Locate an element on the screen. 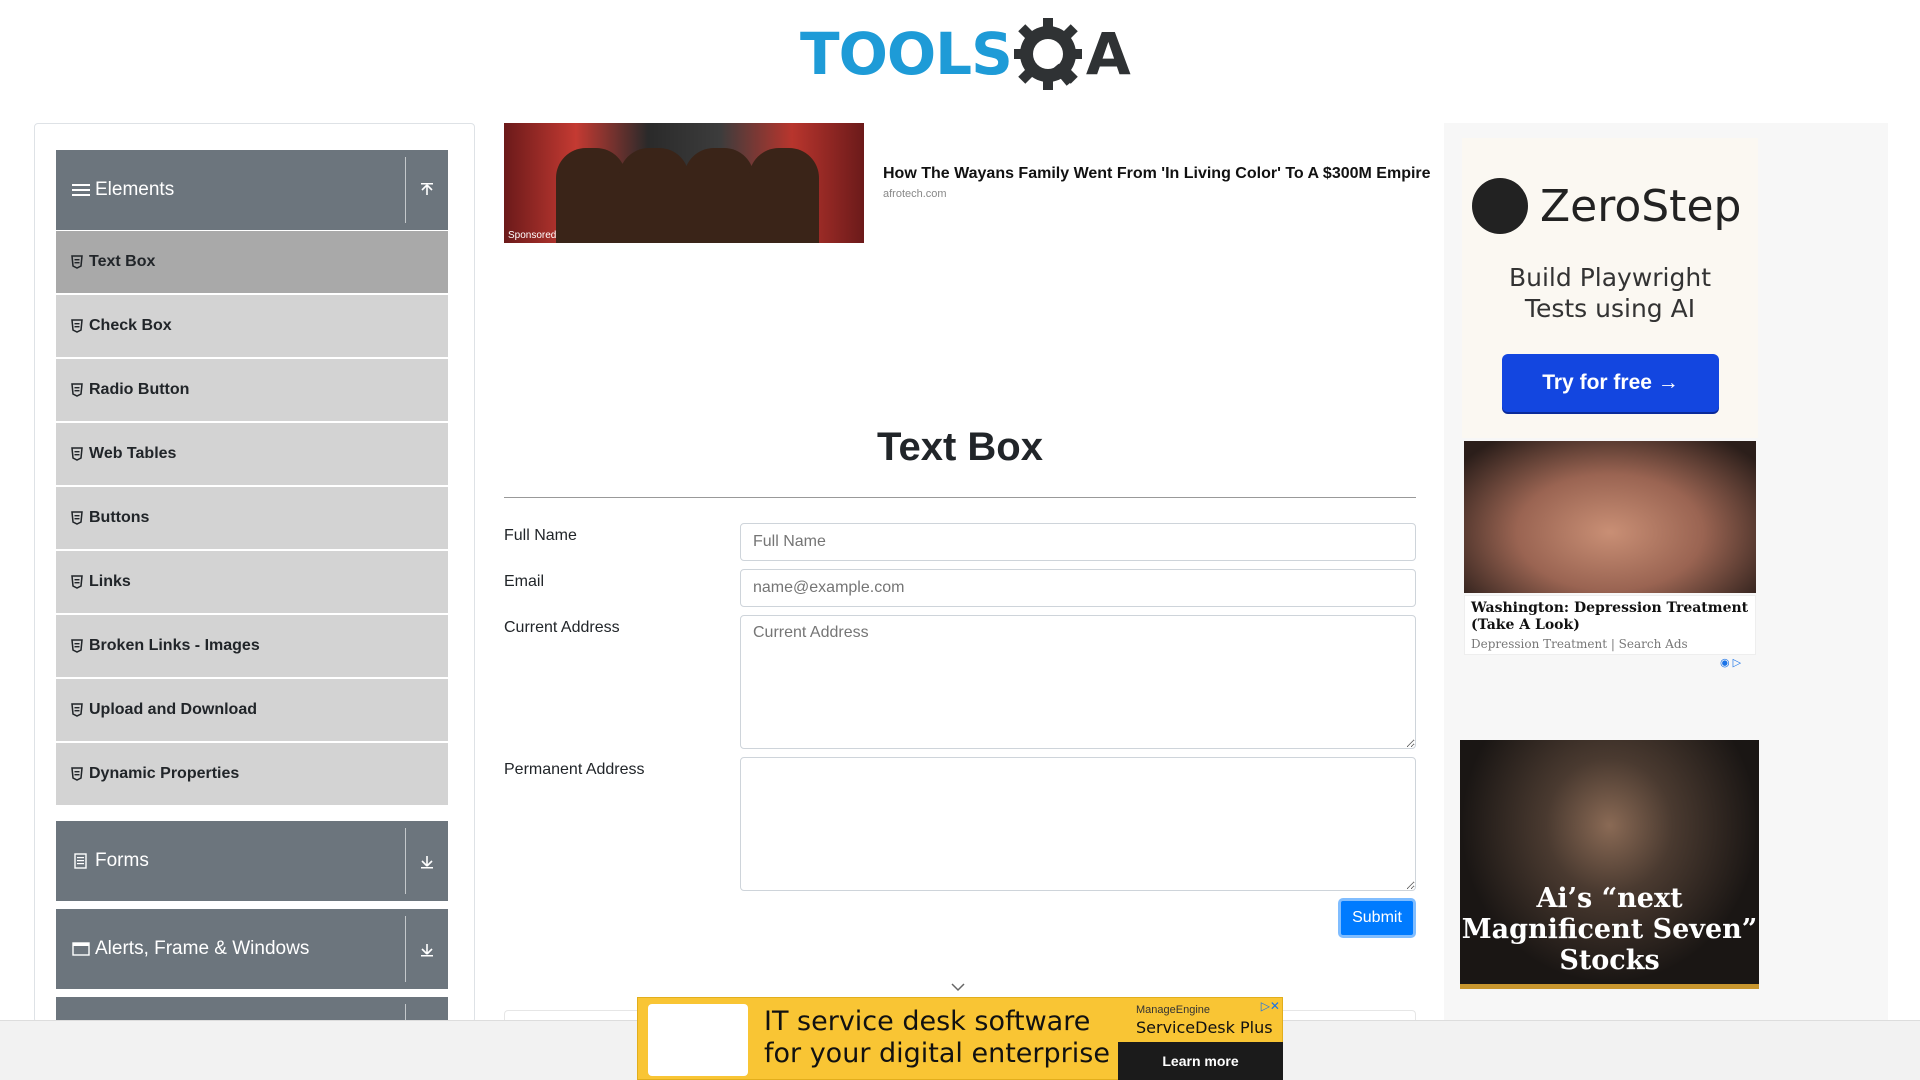  try-for-free-button: Try for free → is located at coordinates (1610, 383).